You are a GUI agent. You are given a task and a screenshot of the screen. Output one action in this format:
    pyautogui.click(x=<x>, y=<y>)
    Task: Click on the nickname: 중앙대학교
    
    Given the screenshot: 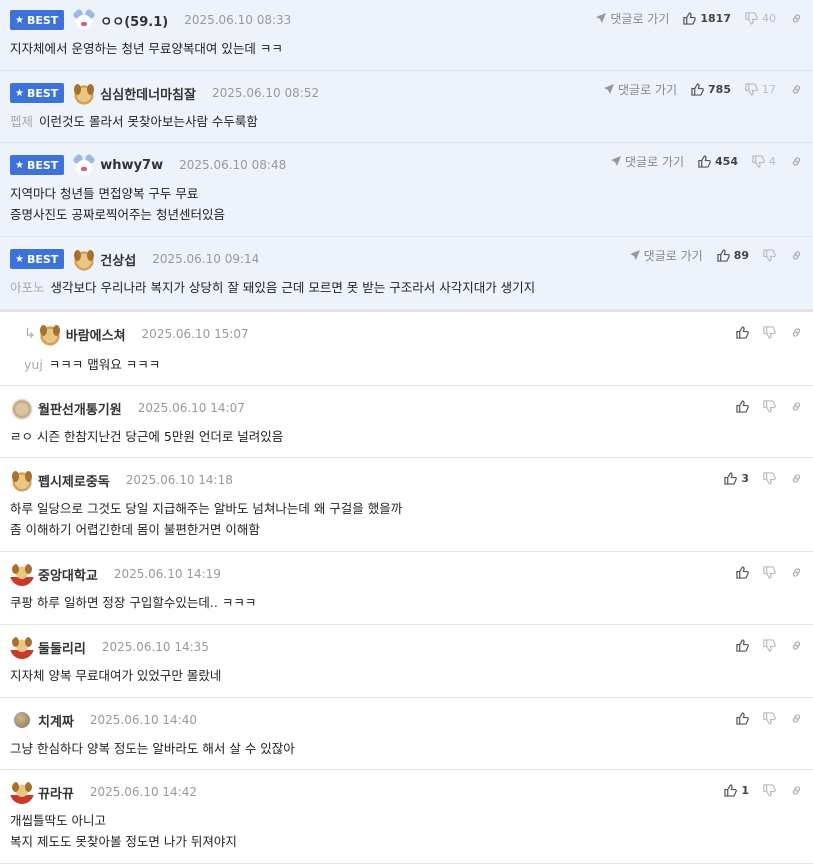 What is the action you would take?
    pyautogui.click(x=68, y=574)
    